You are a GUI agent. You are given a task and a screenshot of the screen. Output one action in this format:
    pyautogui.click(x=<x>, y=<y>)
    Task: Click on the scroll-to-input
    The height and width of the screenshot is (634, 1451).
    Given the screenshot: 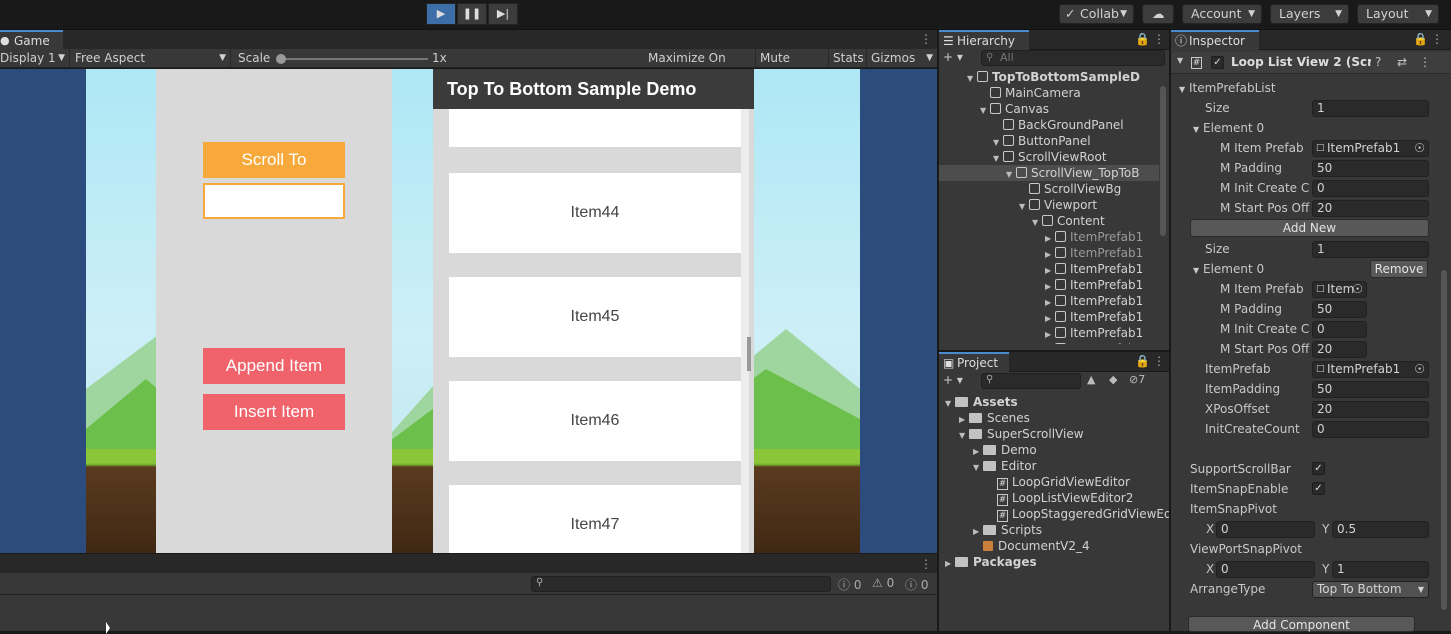 What is the action you would take?
    pyautogui.click(x=274, y=201)
    